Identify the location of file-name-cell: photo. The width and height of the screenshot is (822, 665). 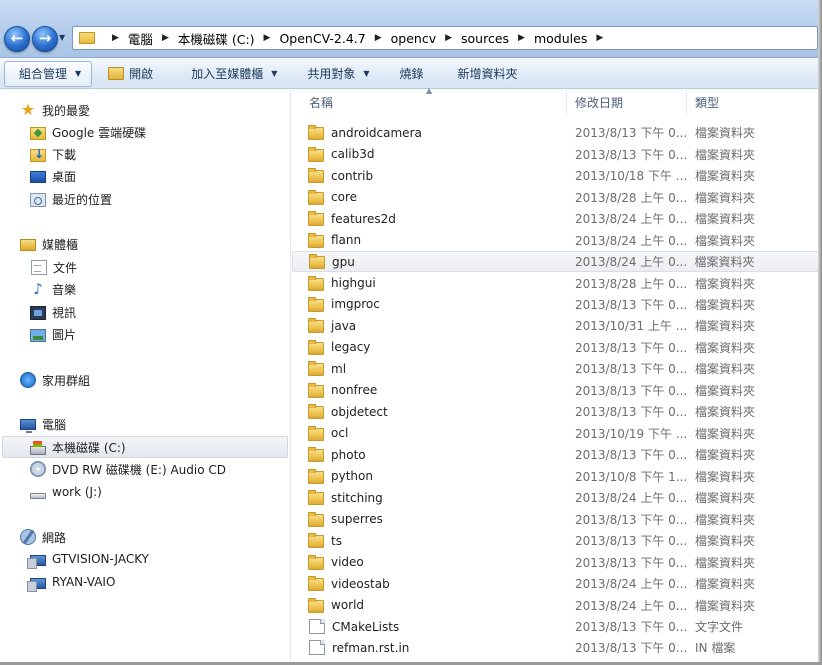
(429, 455).